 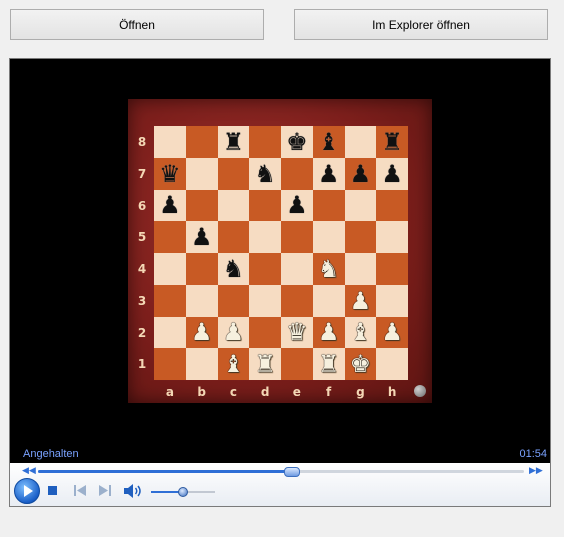 What do you see at coordinates (360, 142) in the screenshot?
I see `square-g8` at bounding box center [360, 142].